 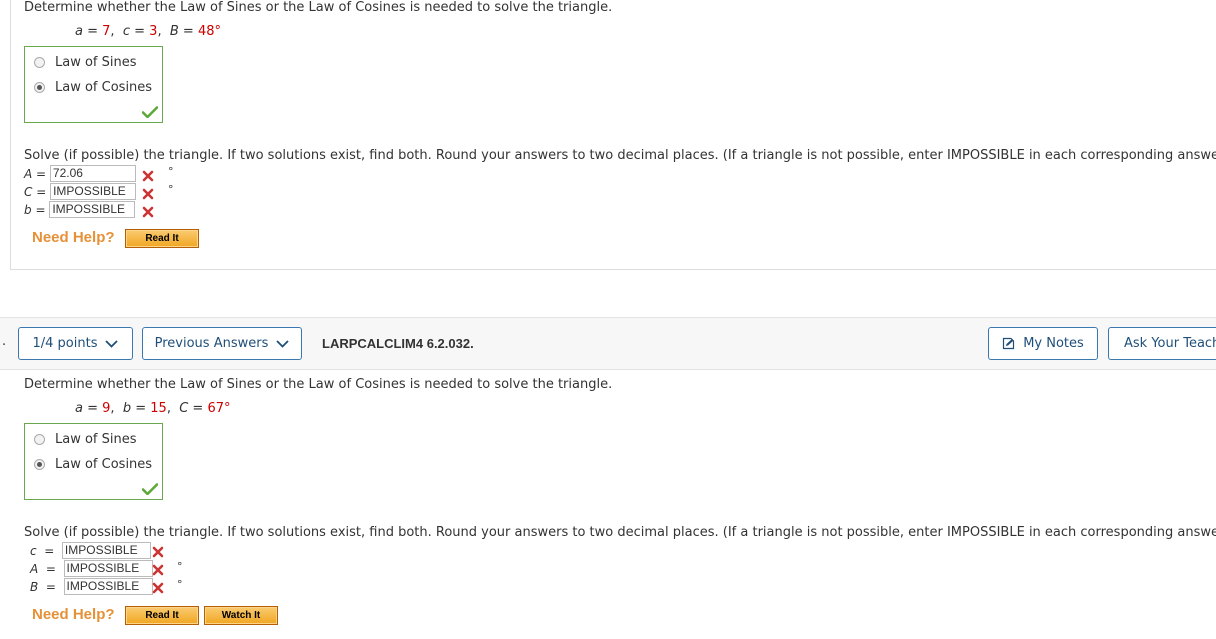 I want to click on q1-answer-row: b = IMPOSSIBLE, so click(x=80, y=209).